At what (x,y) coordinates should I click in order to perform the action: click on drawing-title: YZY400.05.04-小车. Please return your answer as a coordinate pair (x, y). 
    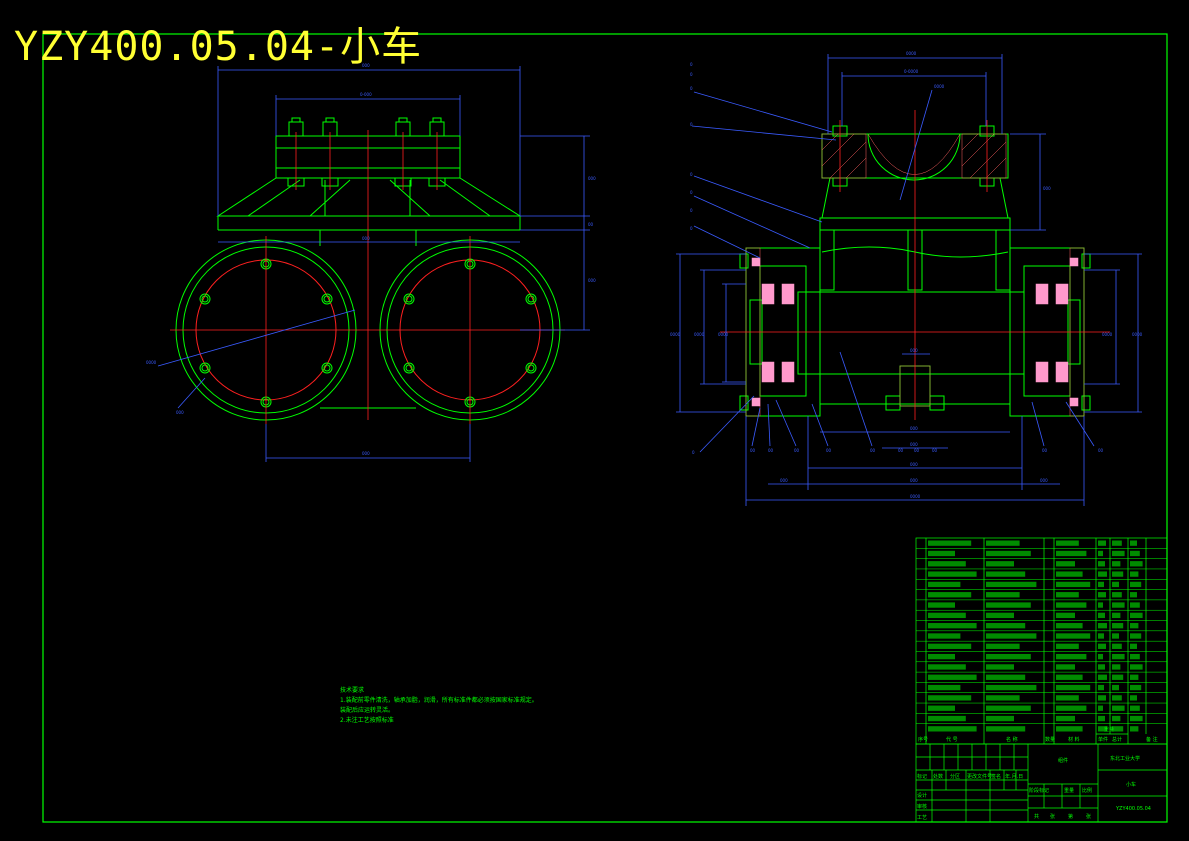
    Looking at the image, I should click on (218, 47).